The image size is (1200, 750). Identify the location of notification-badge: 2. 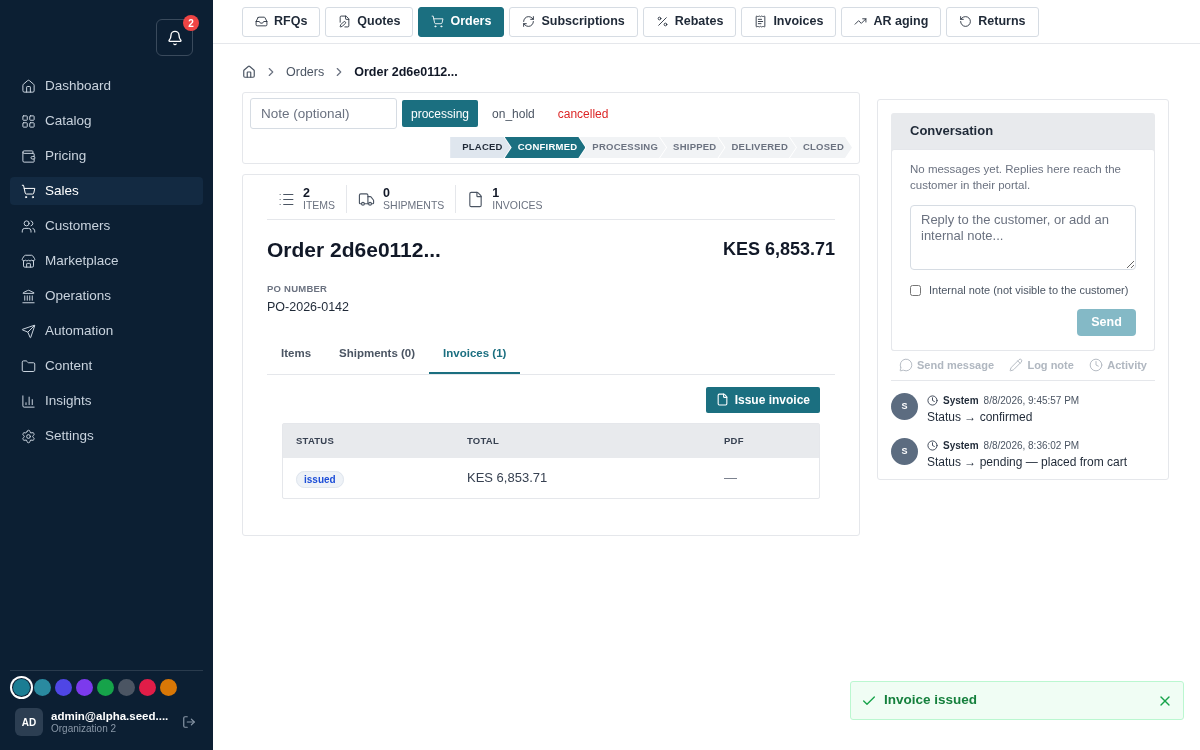
(191, 23).